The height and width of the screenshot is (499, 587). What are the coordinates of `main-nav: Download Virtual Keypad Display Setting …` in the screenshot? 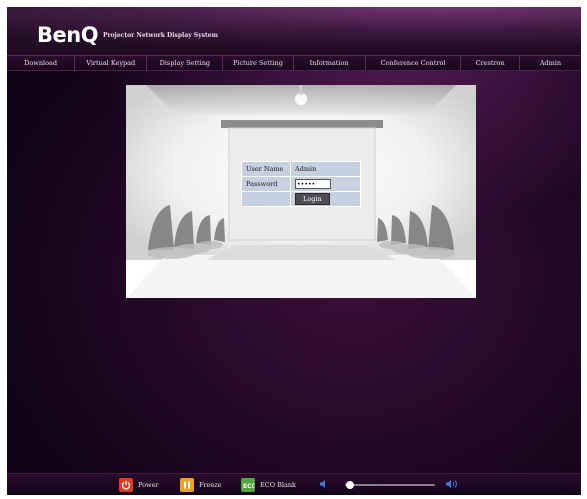 It's located at (294, 63).